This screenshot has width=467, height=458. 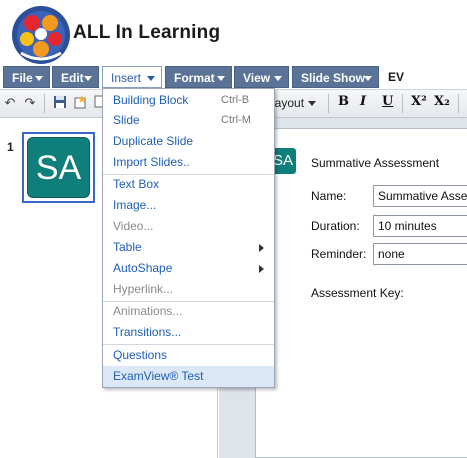 I want to click on menu-format-label: Format, so click(x=194, y=78).